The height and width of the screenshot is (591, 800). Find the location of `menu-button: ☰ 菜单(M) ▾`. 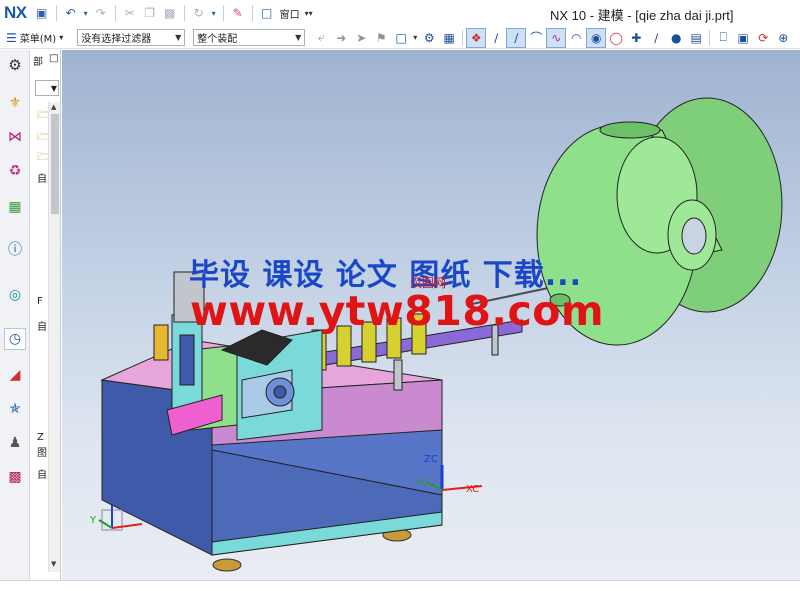

menu-button: ☰ 菜单(M) ▾ is located at coordinates (34, 38).